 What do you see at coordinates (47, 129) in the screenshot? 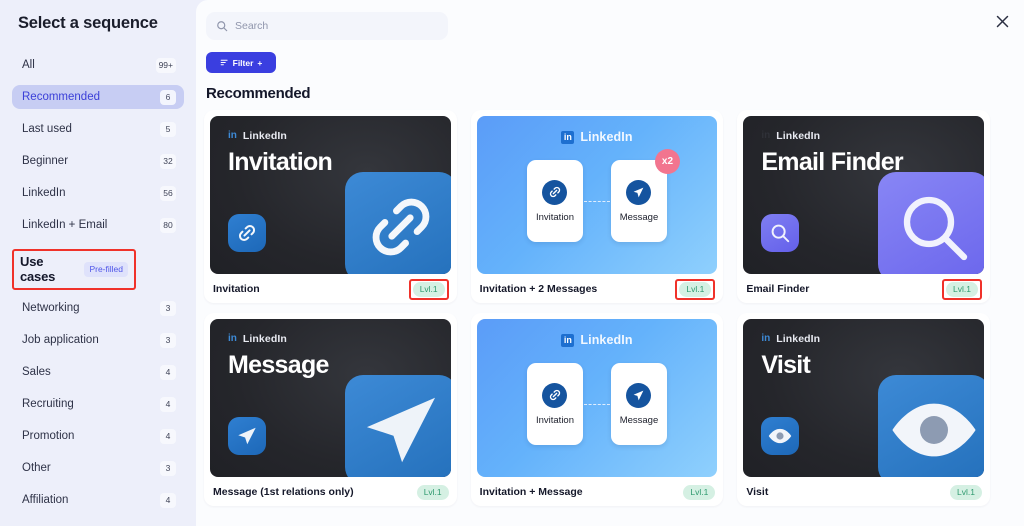
I see `sidebar-item-label: Last used` at bounding box center [47, 129].